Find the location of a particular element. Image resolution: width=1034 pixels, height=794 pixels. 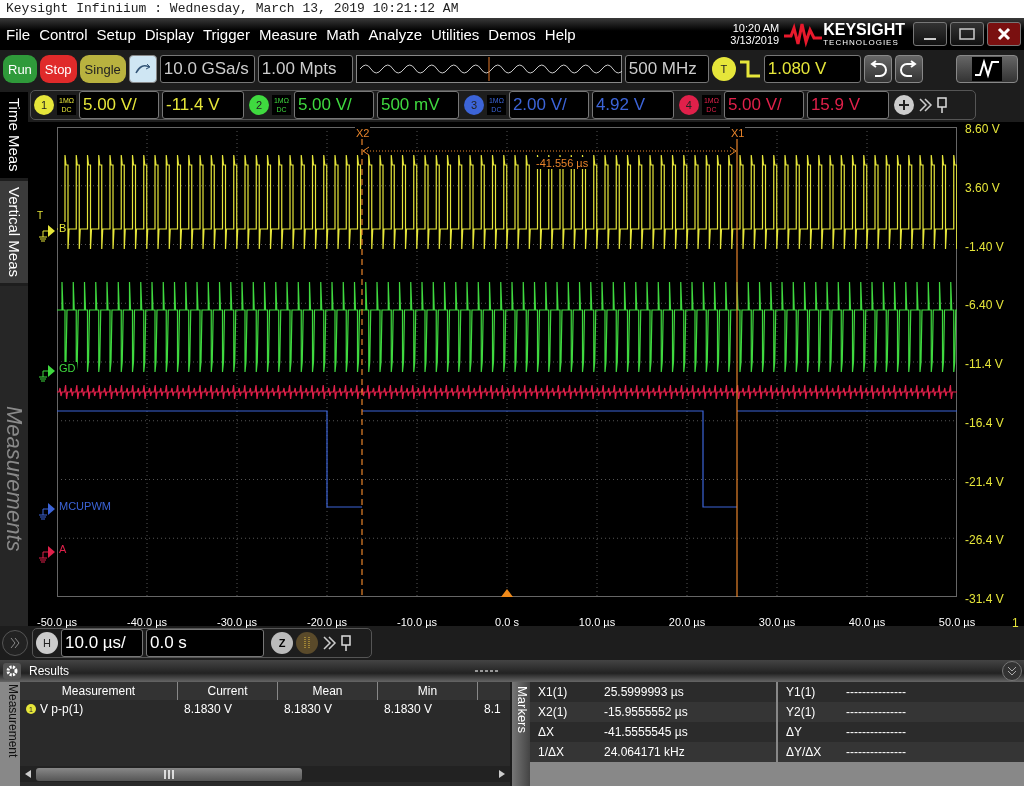

results-title: Results is located at coordinates (49, 671).